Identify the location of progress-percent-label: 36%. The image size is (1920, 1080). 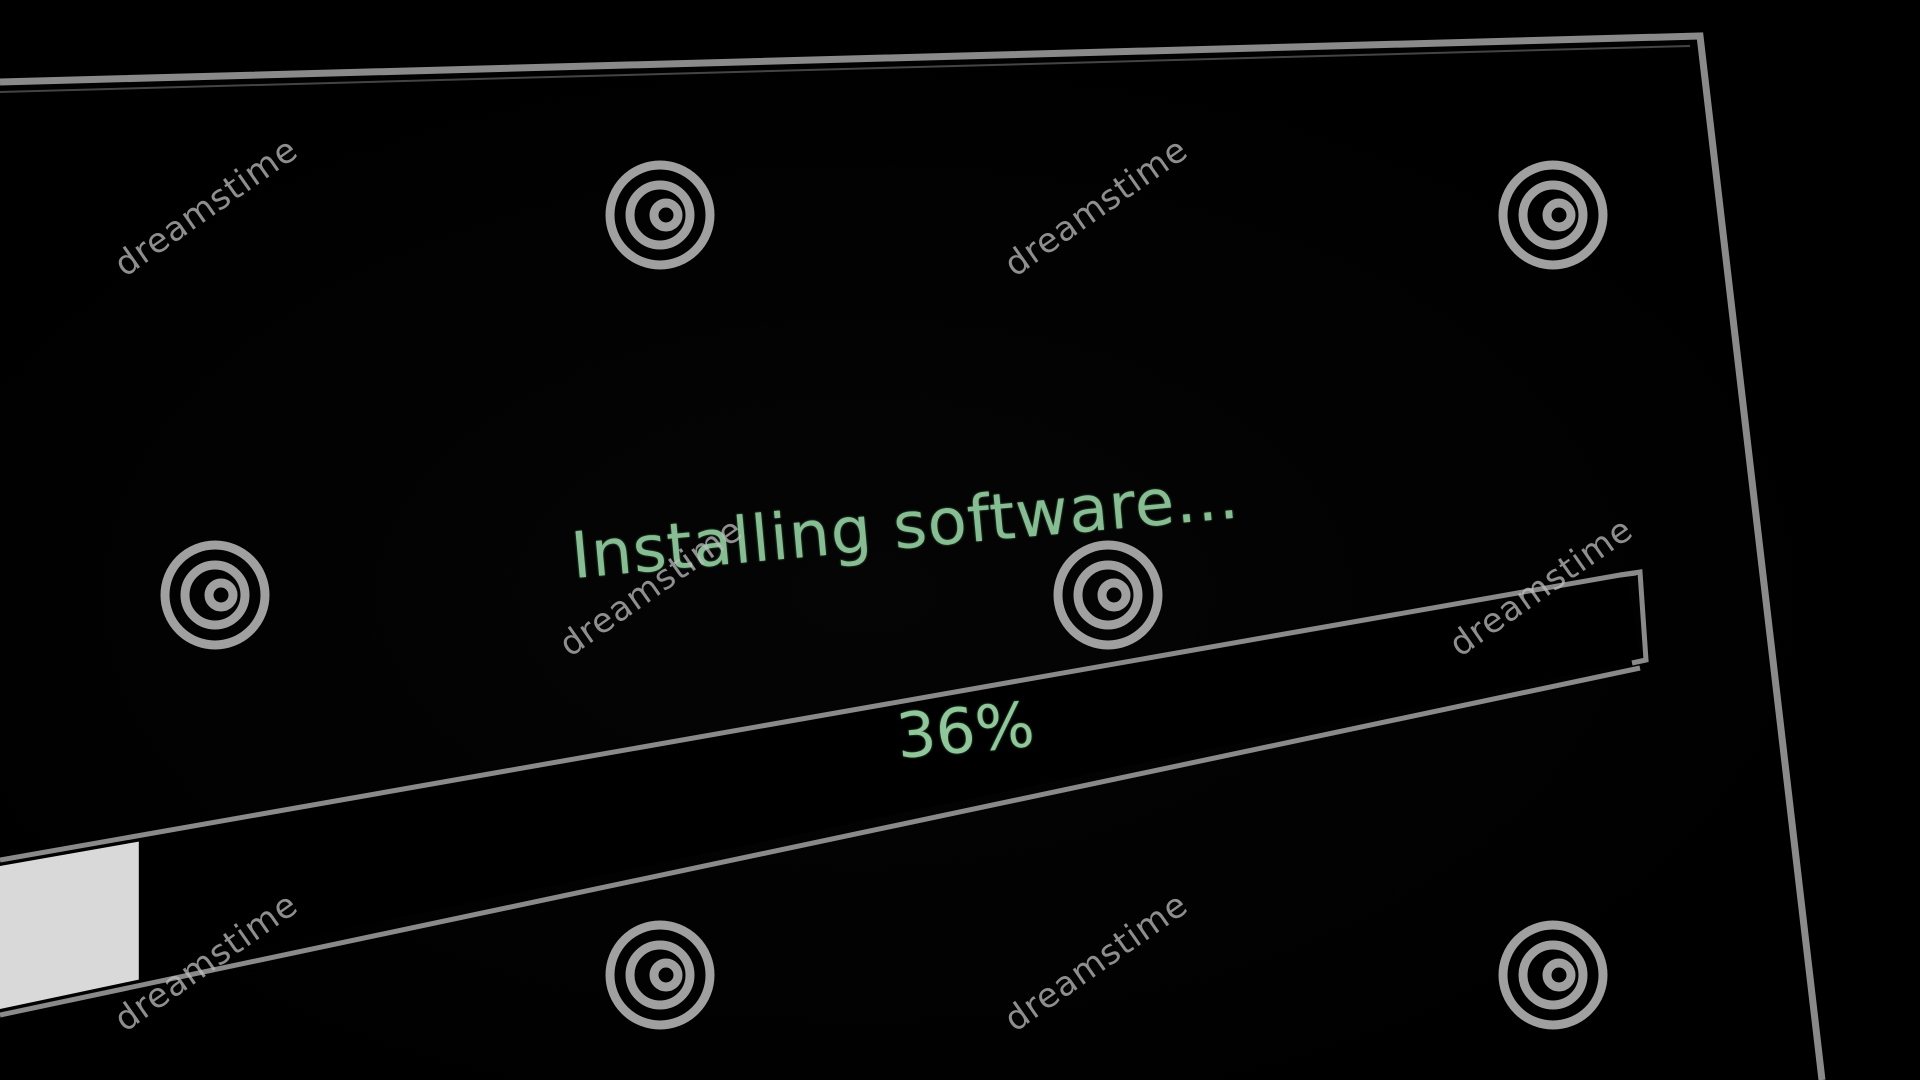
(965, 730).